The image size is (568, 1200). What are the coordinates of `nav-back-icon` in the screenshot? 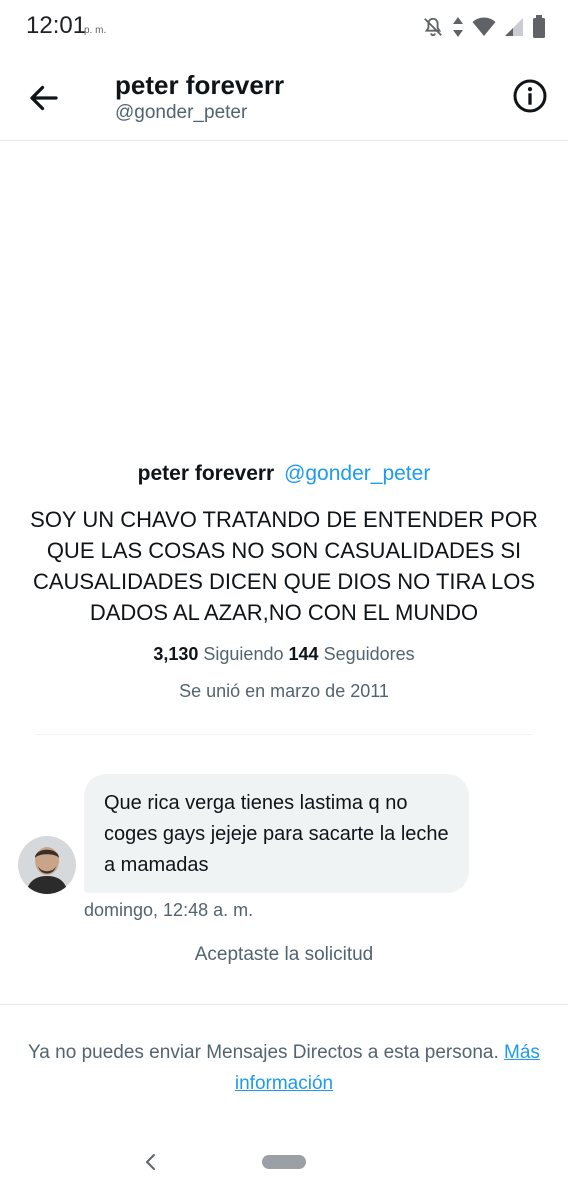 It's located at (151, 1162).